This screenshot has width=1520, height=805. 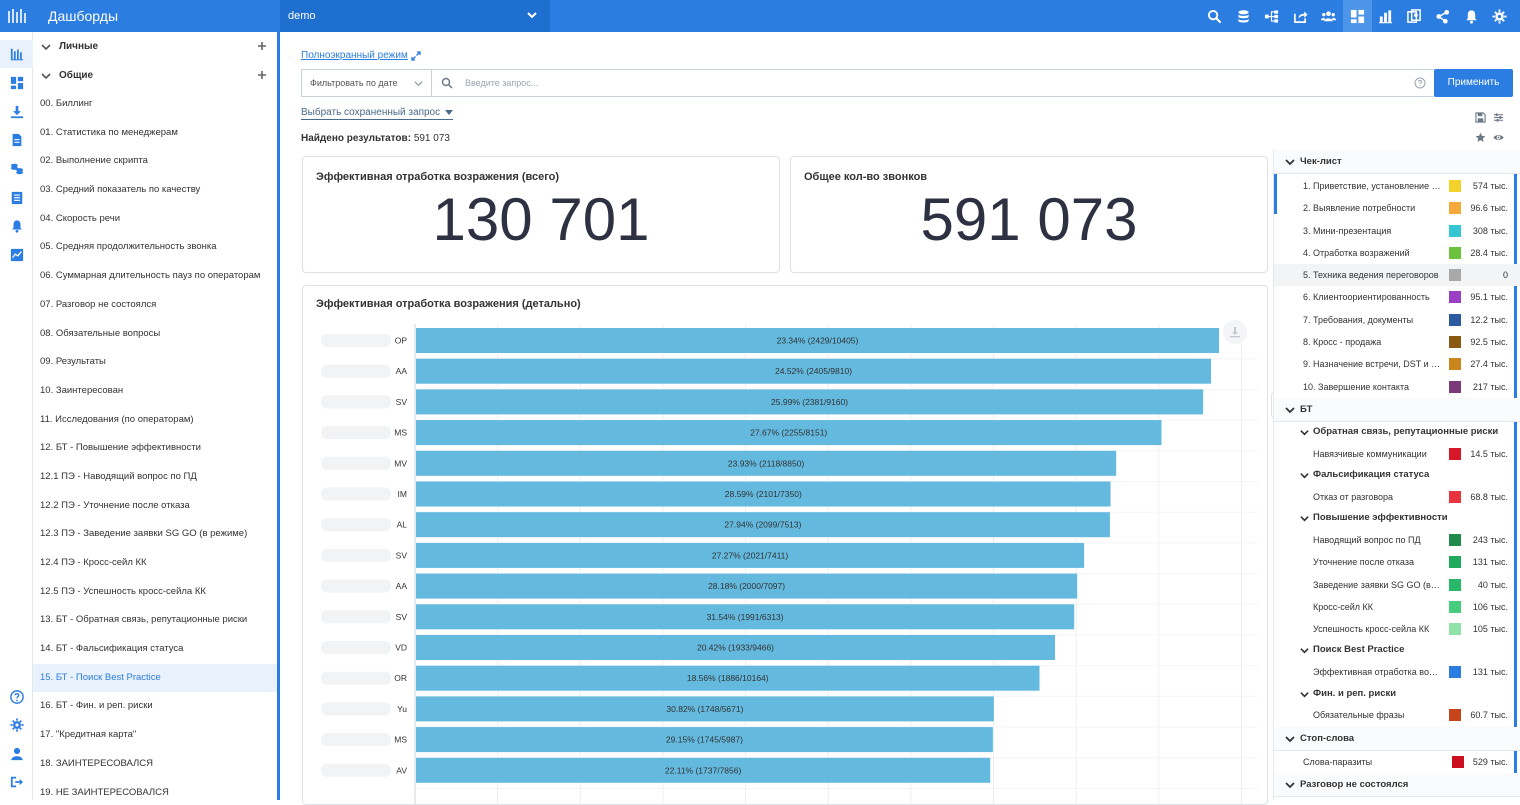 What do you see at coordinates (17, 16) in the screenshot?
I see `app-logo-icon` at bounding box center [17, 16].